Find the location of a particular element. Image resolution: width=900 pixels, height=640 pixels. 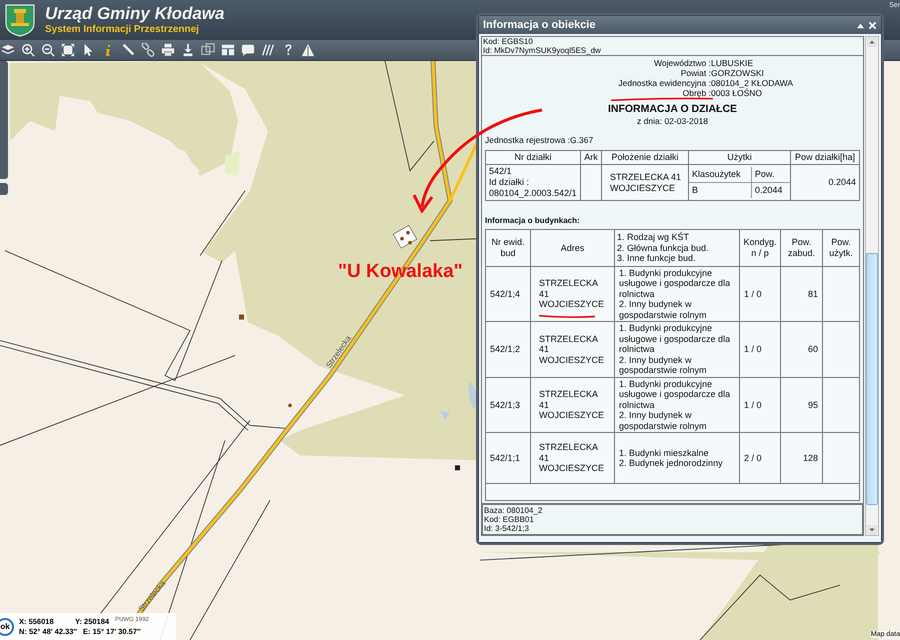

column-header: Położenie działki is located at coordinates (645, 157).